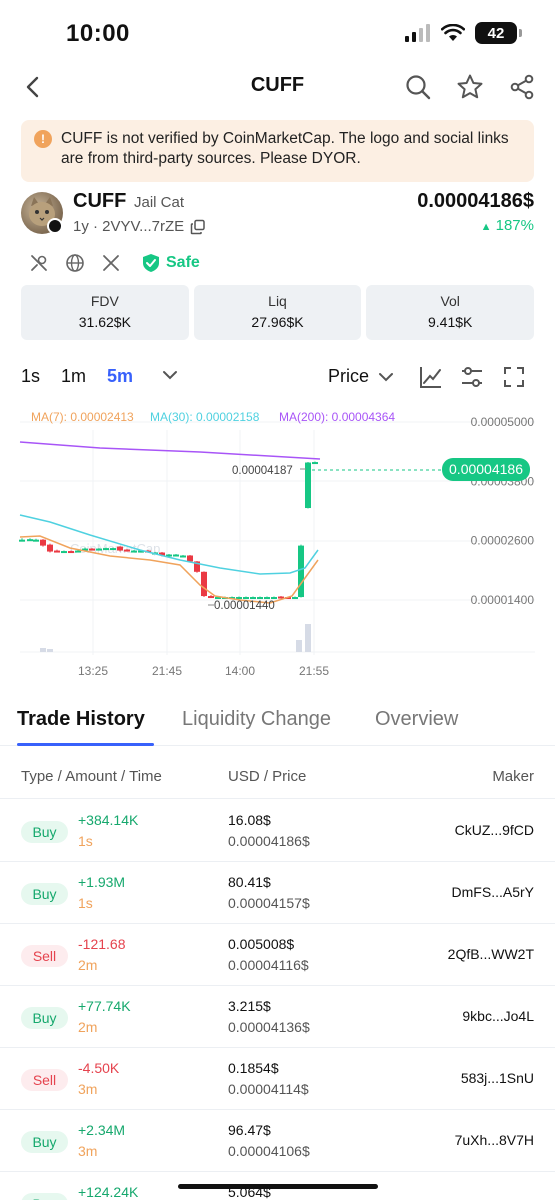  What do you see at coordinates (81, 719) in the screenshot?
I see `tab-trade-history: Trade History` at bounding box center [81, 719].